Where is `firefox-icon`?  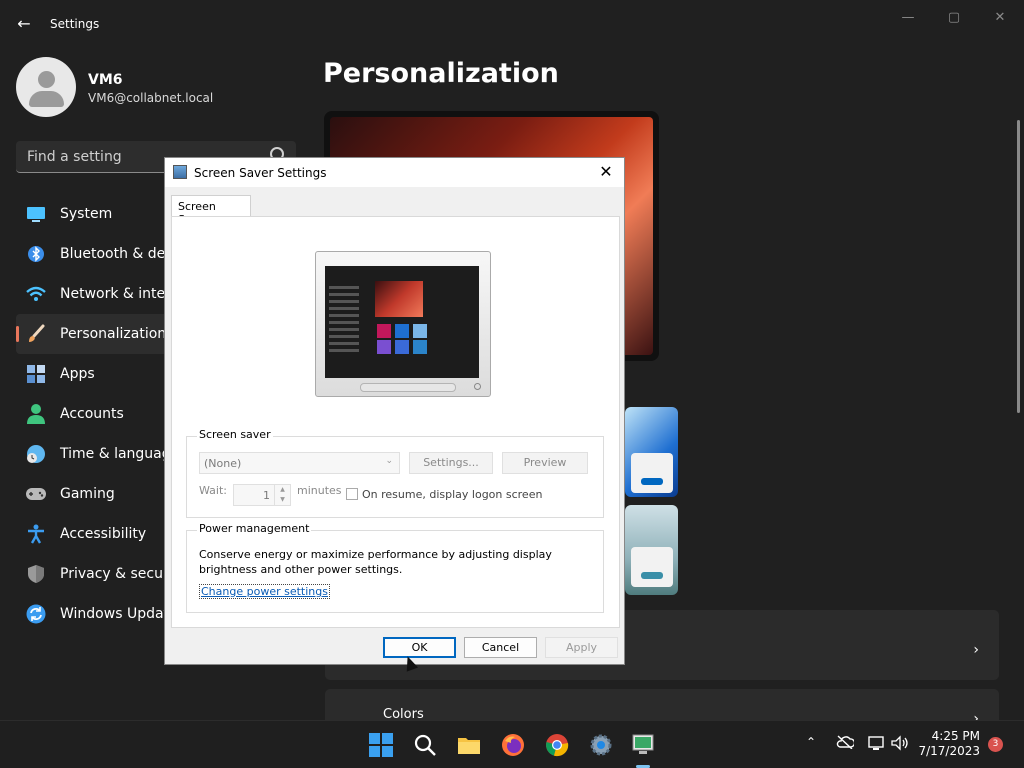
firefox-icon is located at coordinates (513, 745).